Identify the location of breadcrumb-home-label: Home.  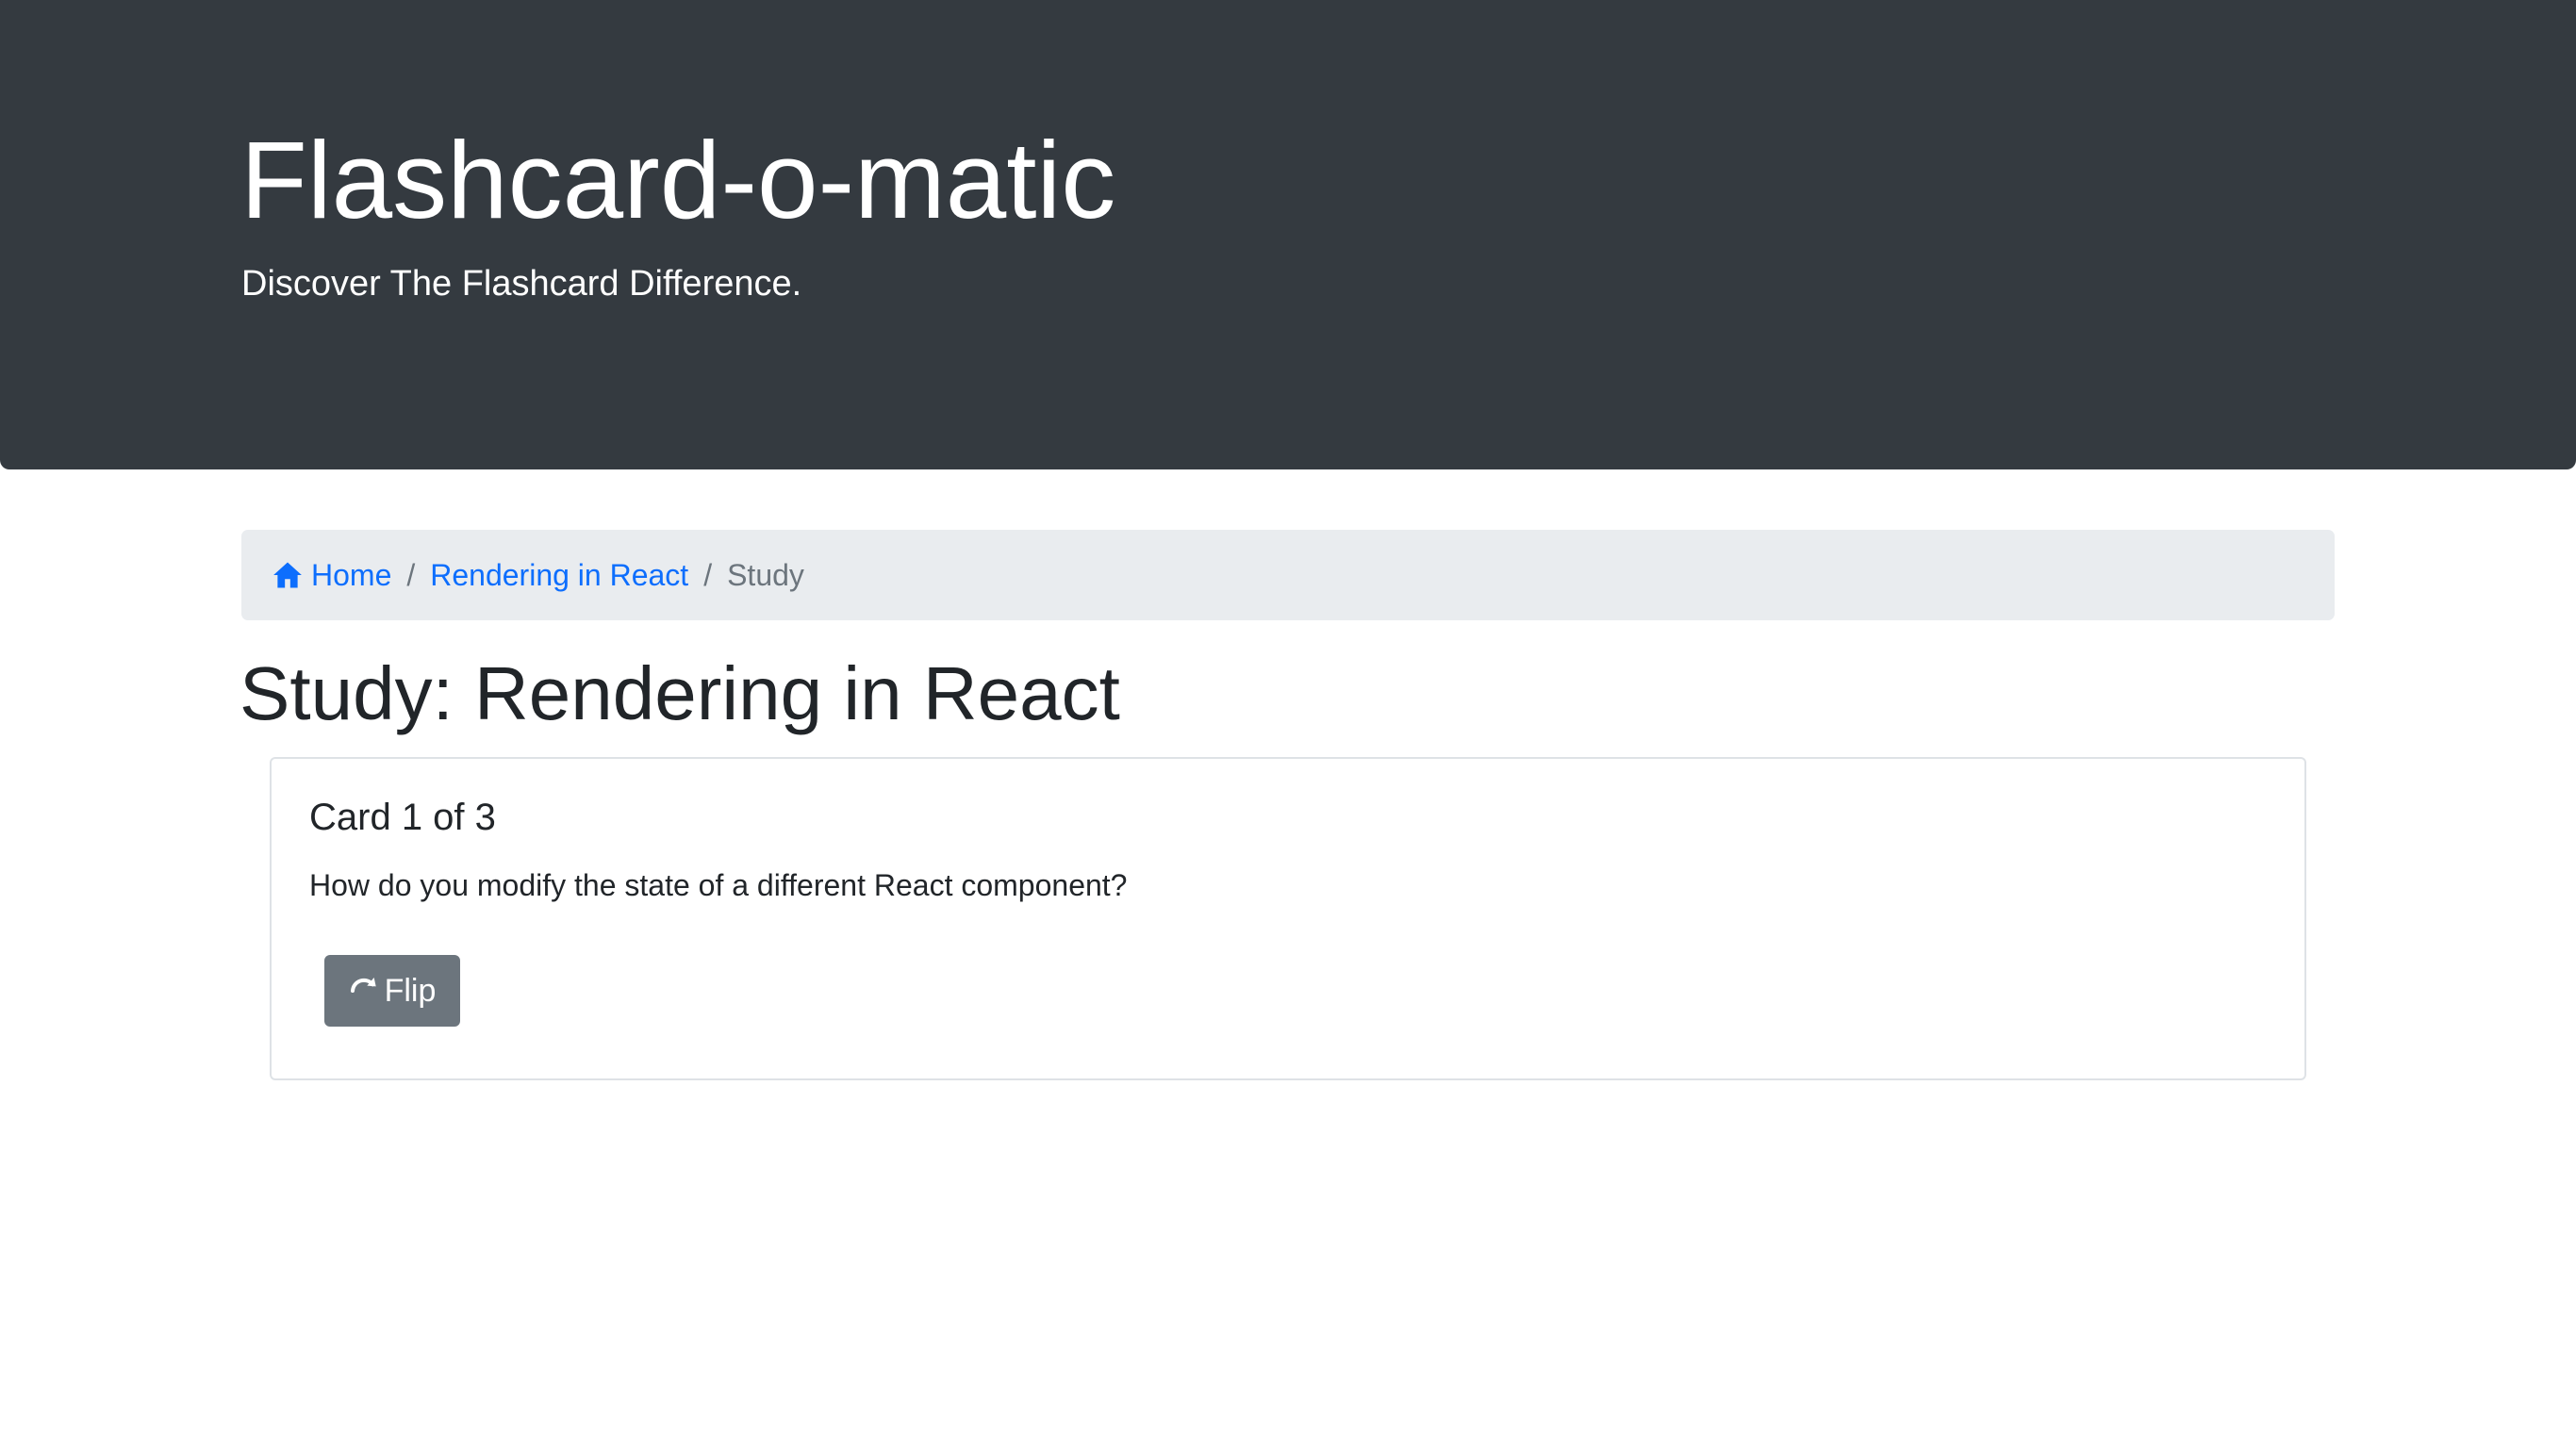
(351, 574).